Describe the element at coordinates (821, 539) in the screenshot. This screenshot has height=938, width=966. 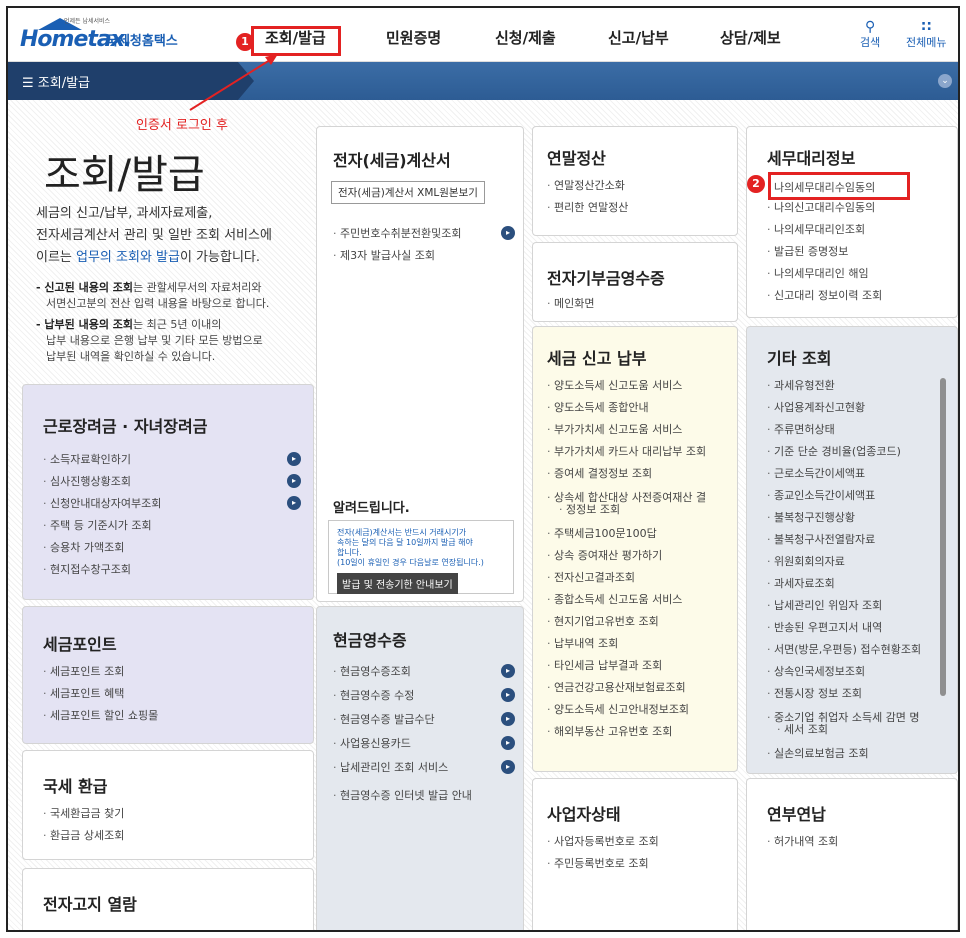
I see `list-item: 불복청구사전열람자료` at that location.